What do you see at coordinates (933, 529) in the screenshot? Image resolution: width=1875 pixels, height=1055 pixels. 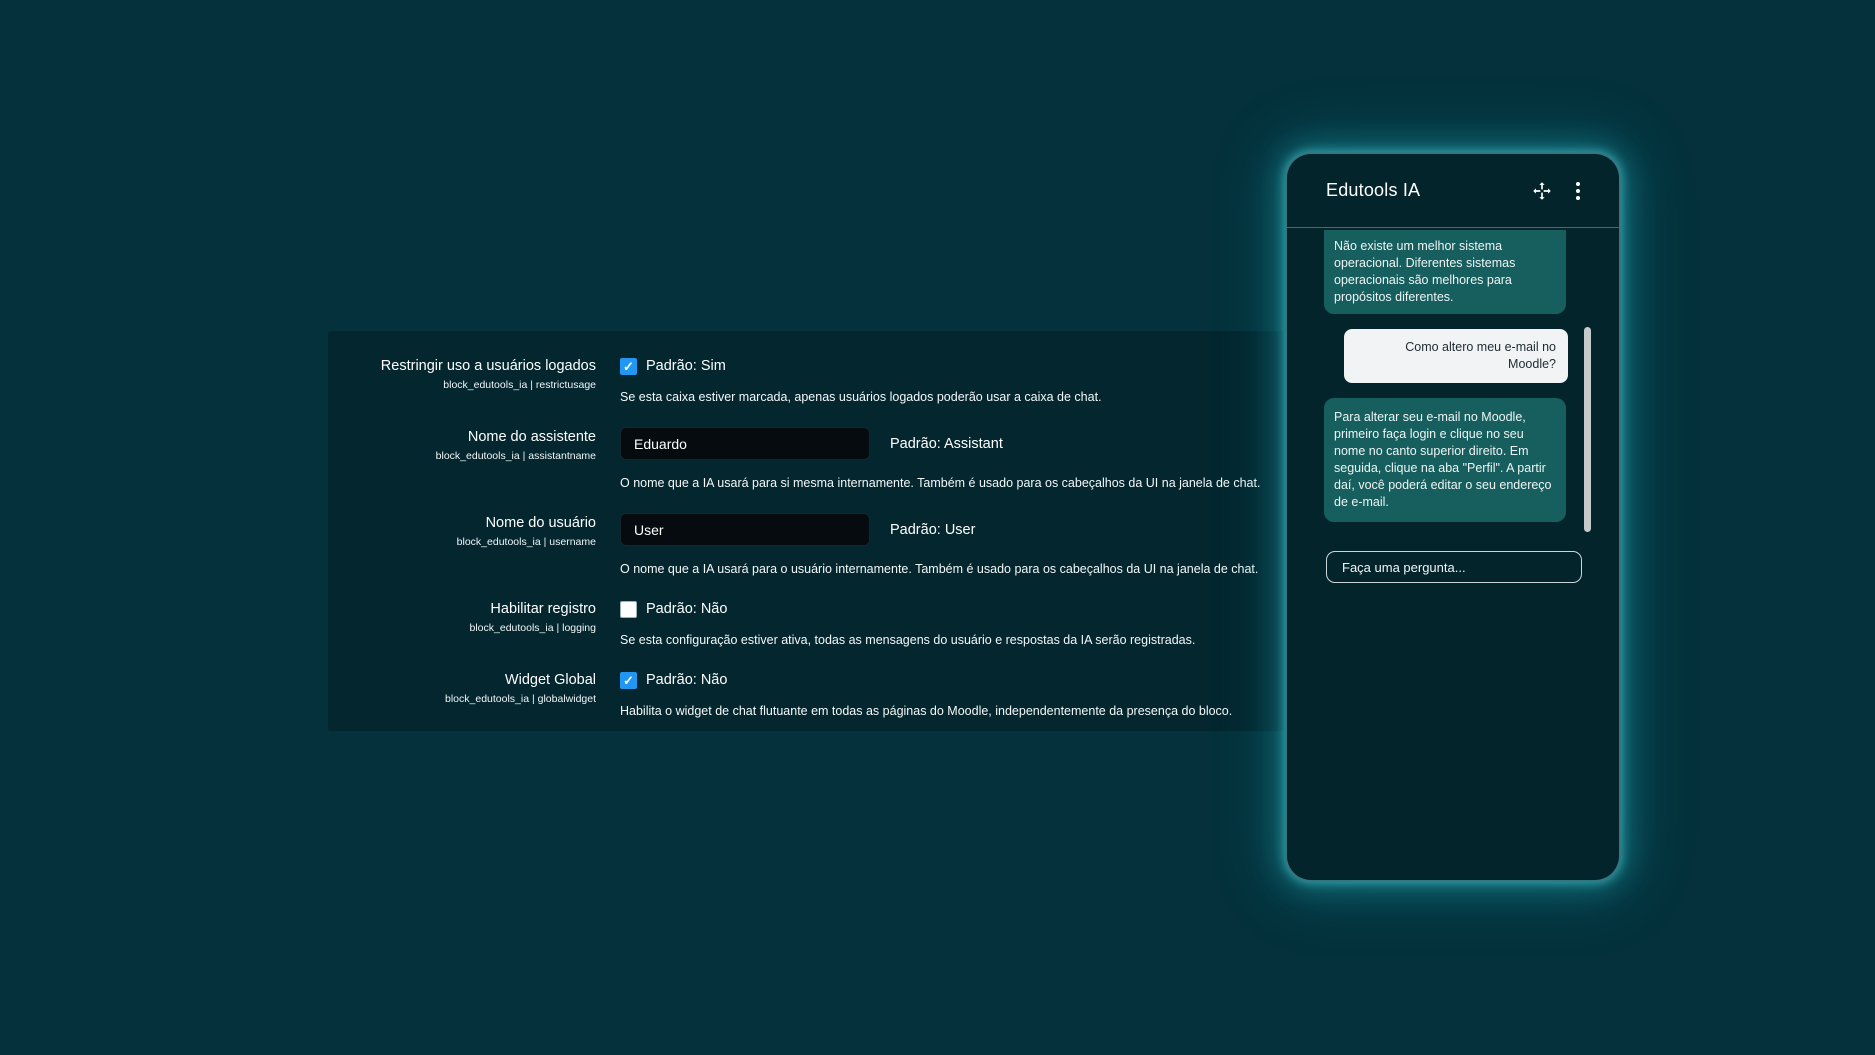 I see `default-value-label: Padrão: User` at bounding box center [933, 529].